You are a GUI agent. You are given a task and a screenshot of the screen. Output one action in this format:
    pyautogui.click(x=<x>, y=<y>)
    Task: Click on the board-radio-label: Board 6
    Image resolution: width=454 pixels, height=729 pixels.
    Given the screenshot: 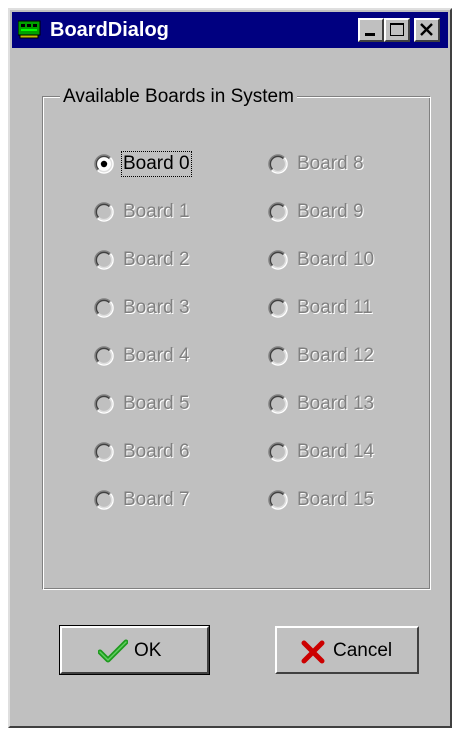 What is the action you would take?
    pyautogui.click(x=156, y=451)
    